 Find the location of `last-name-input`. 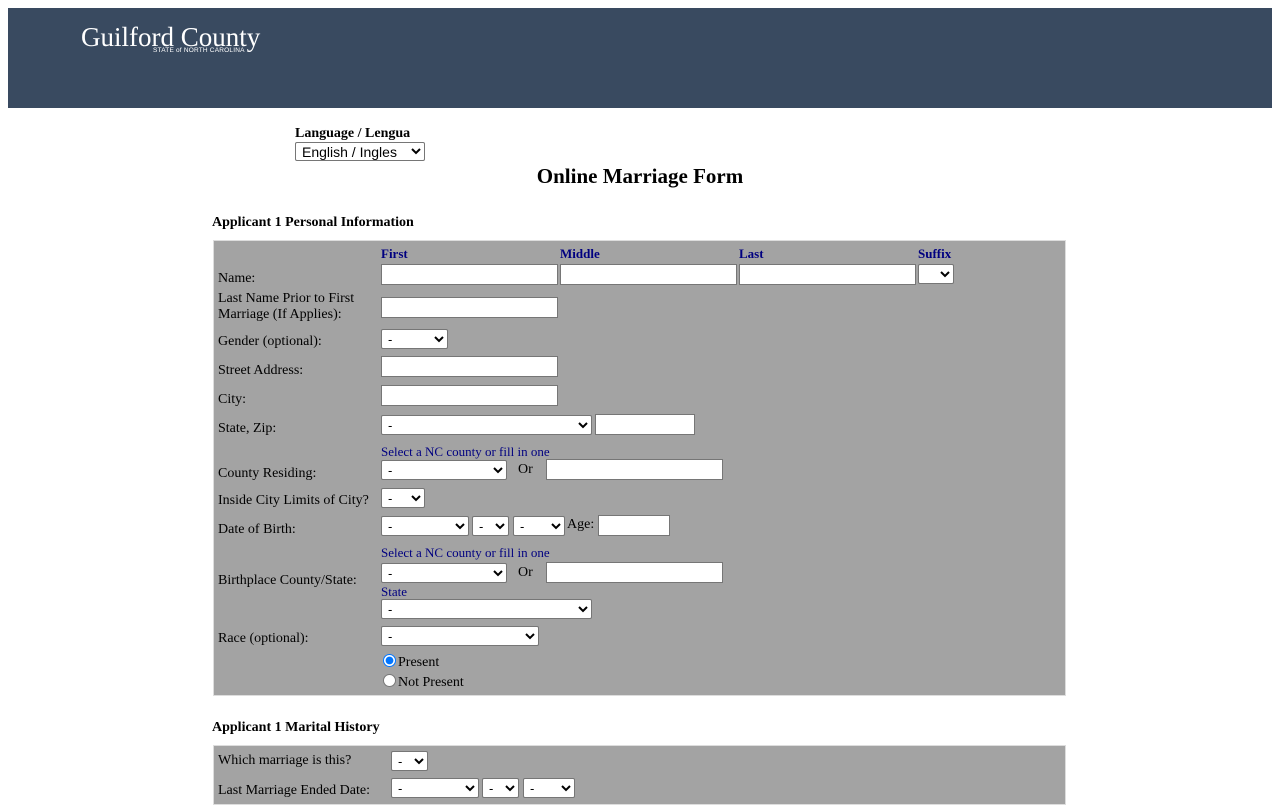

last-name-input is located at coordinates (827, 274).